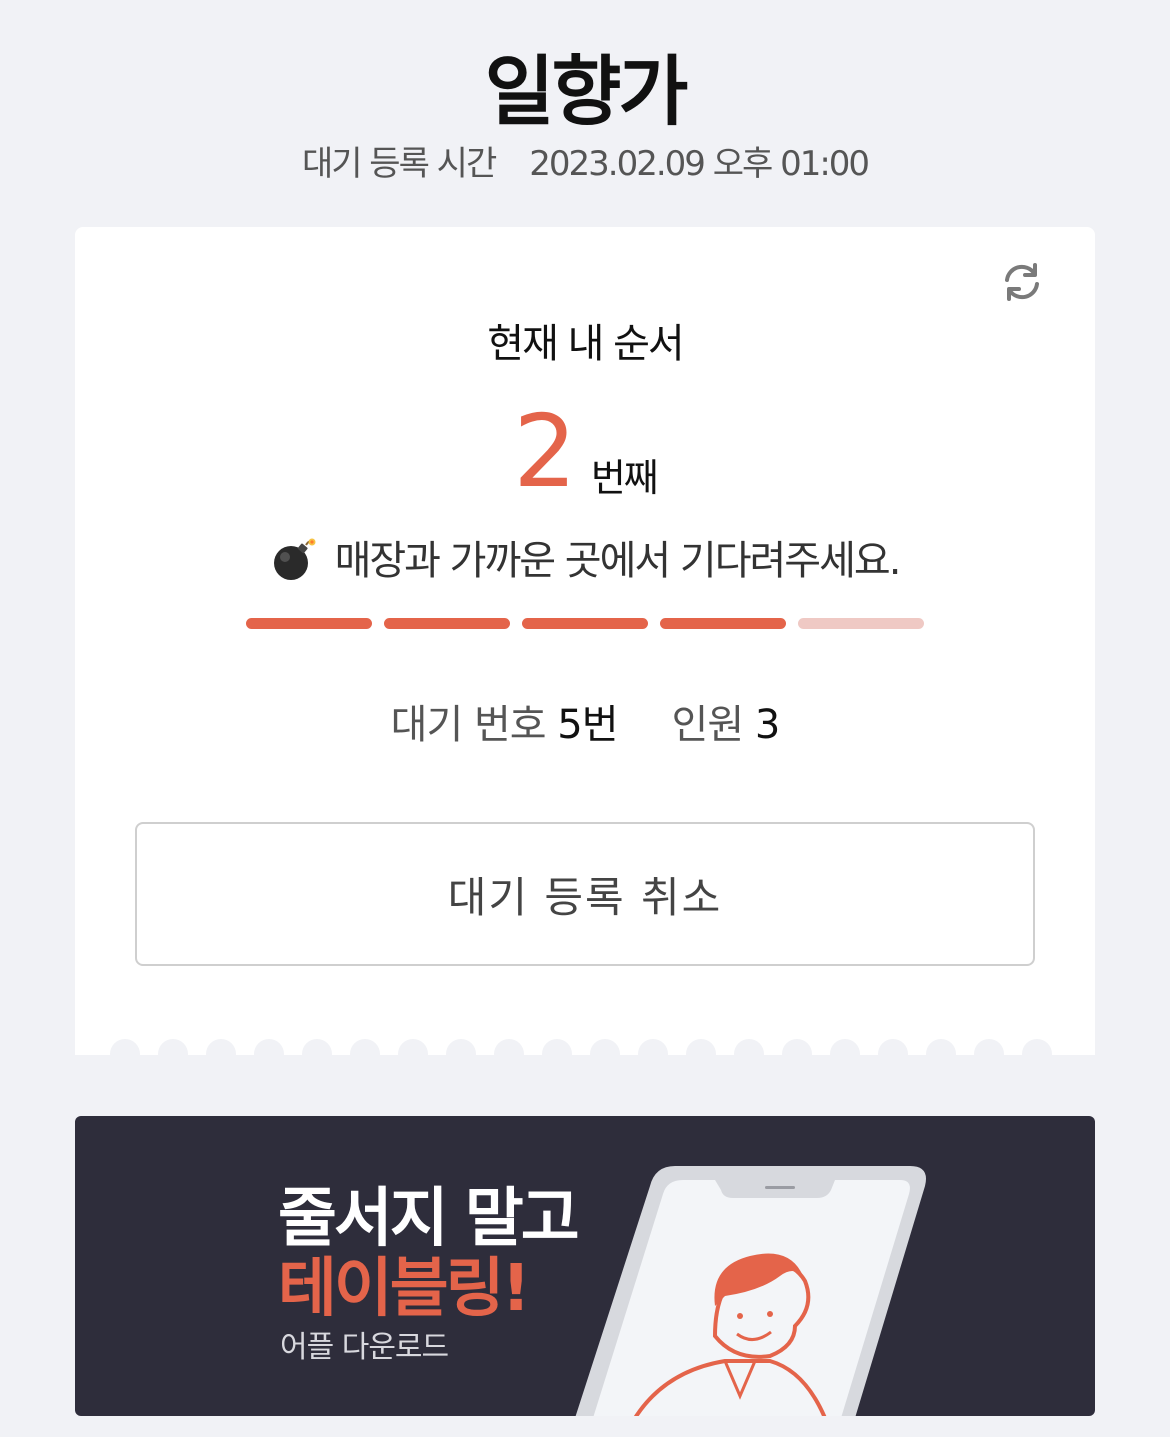 Image resolution: width=1170 pixels, height=1437 pixels. I want to click on banner-brand: 테이블링!, so click(404, 1289).